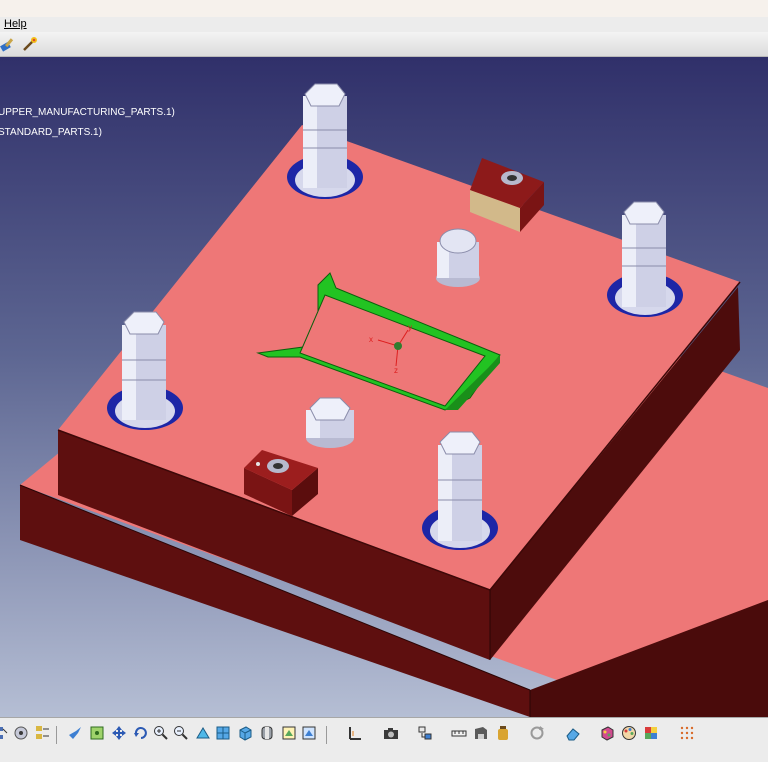 The width and height of the screenshot is (768, 762). What do you see at coordinates (75, 733) in the screenshot?
I see `fly-mode-icon` at bounding box center [75, 733].